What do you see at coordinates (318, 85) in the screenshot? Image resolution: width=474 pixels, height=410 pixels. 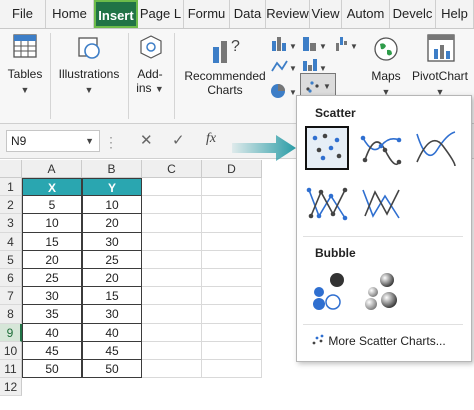 I see `insert-scatter-button: ▼` at bounding box center [318, 85].